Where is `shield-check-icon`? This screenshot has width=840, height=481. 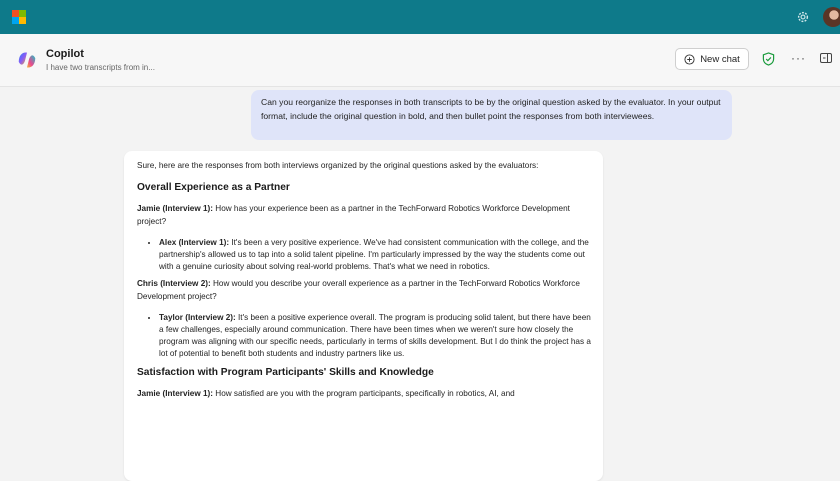
shield-check-icon is located at coordinates (768, 59).